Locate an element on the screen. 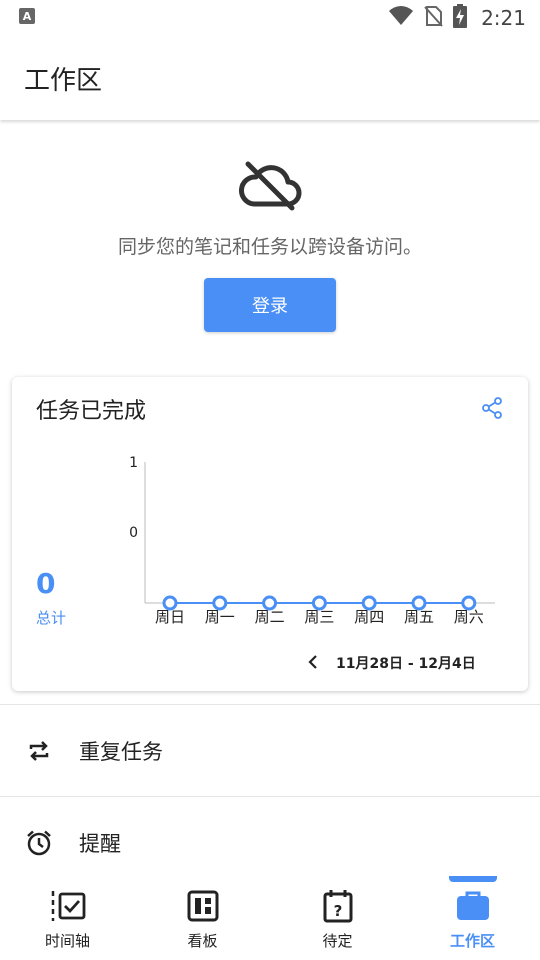 The width and height of the screenshot is (540, 960). chart-y-tick-label: 0 is located at coordinates (133, 533).